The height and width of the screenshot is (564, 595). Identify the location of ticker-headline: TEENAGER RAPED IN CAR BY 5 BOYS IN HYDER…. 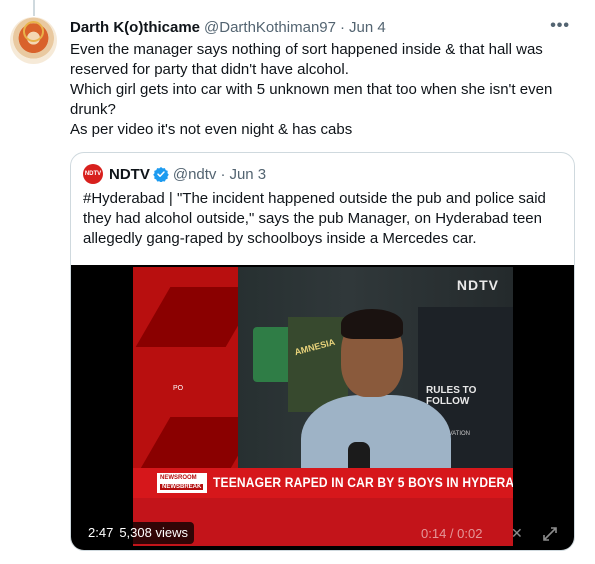
(363, 482).